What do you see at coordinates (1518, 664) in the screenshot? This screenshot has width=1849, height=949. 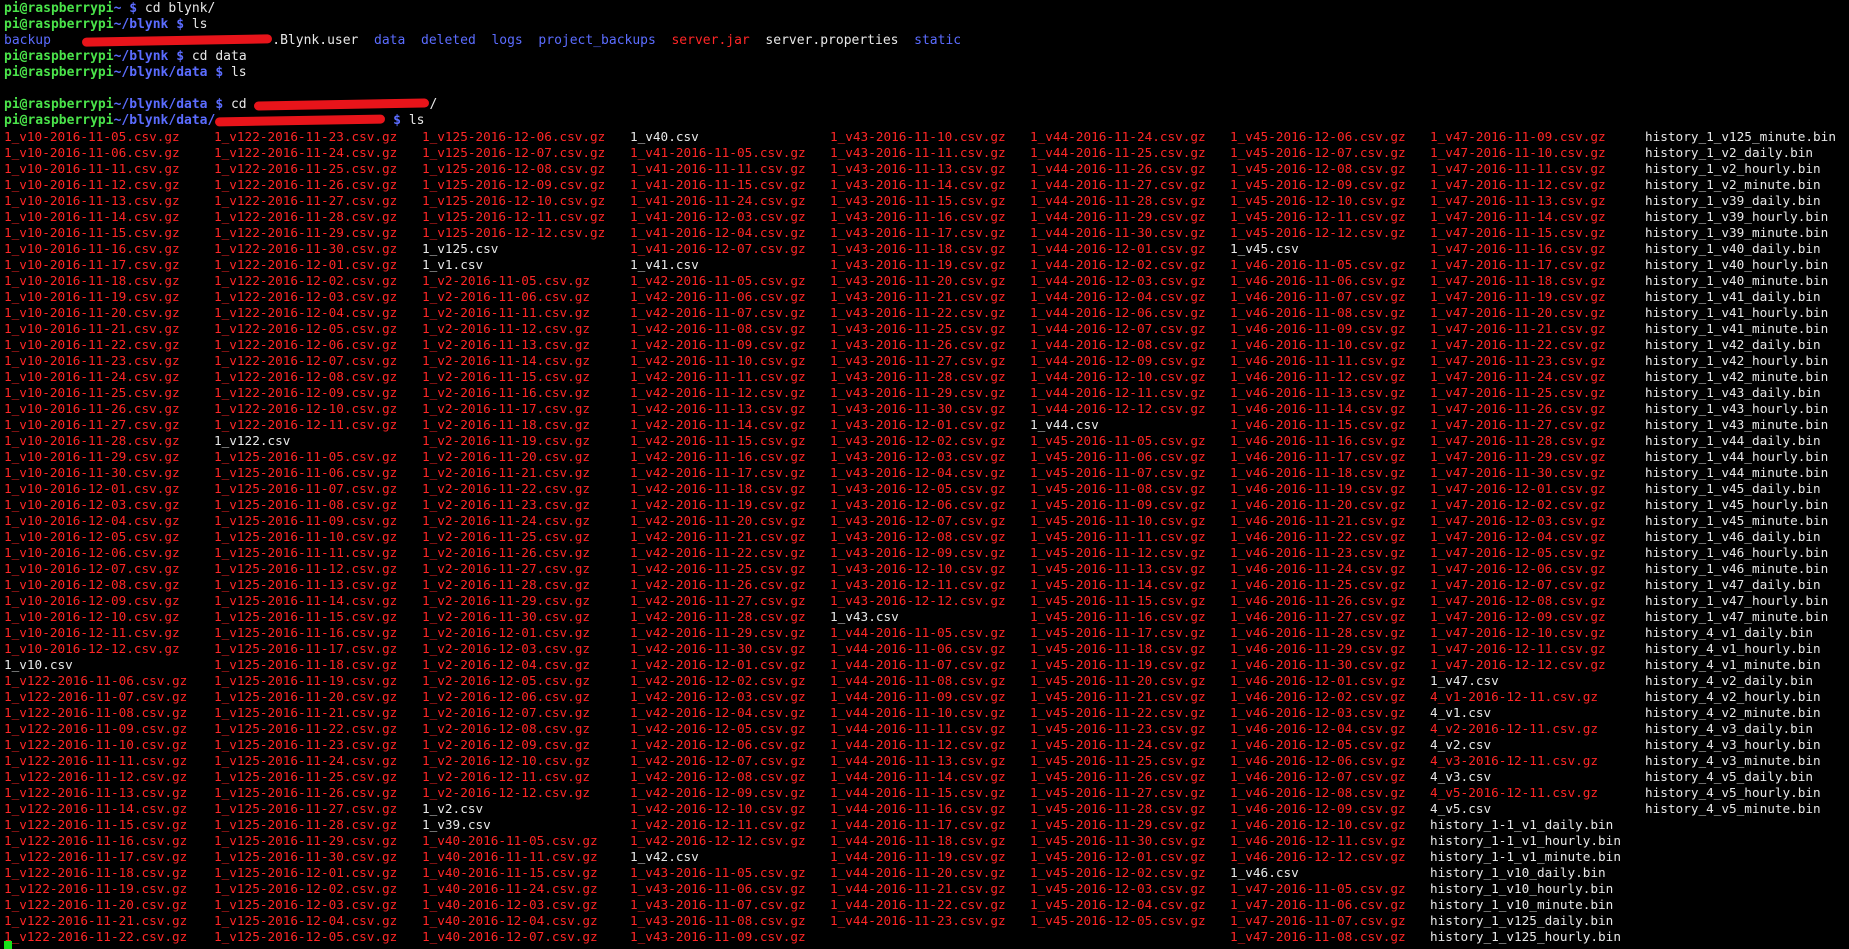 I see `file-entry: 1_v47-2016-12-12.csv.gz` at bounding box center [1518, 664].